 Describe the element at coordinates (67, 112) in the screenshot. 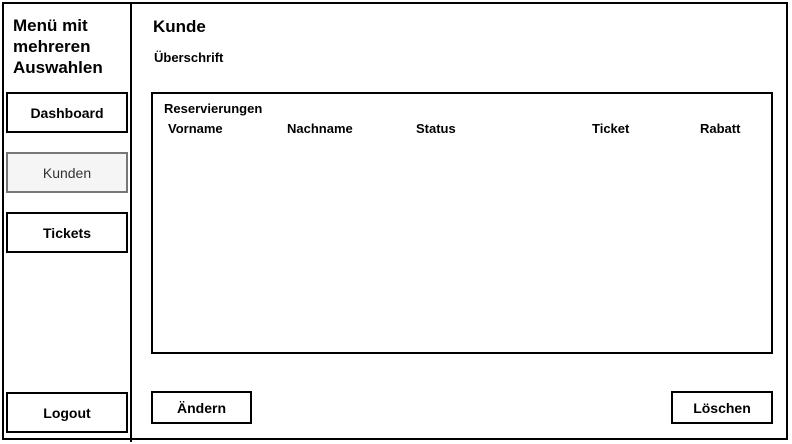

I see `sidebar-item-dashboard: Dashboard` at that location.